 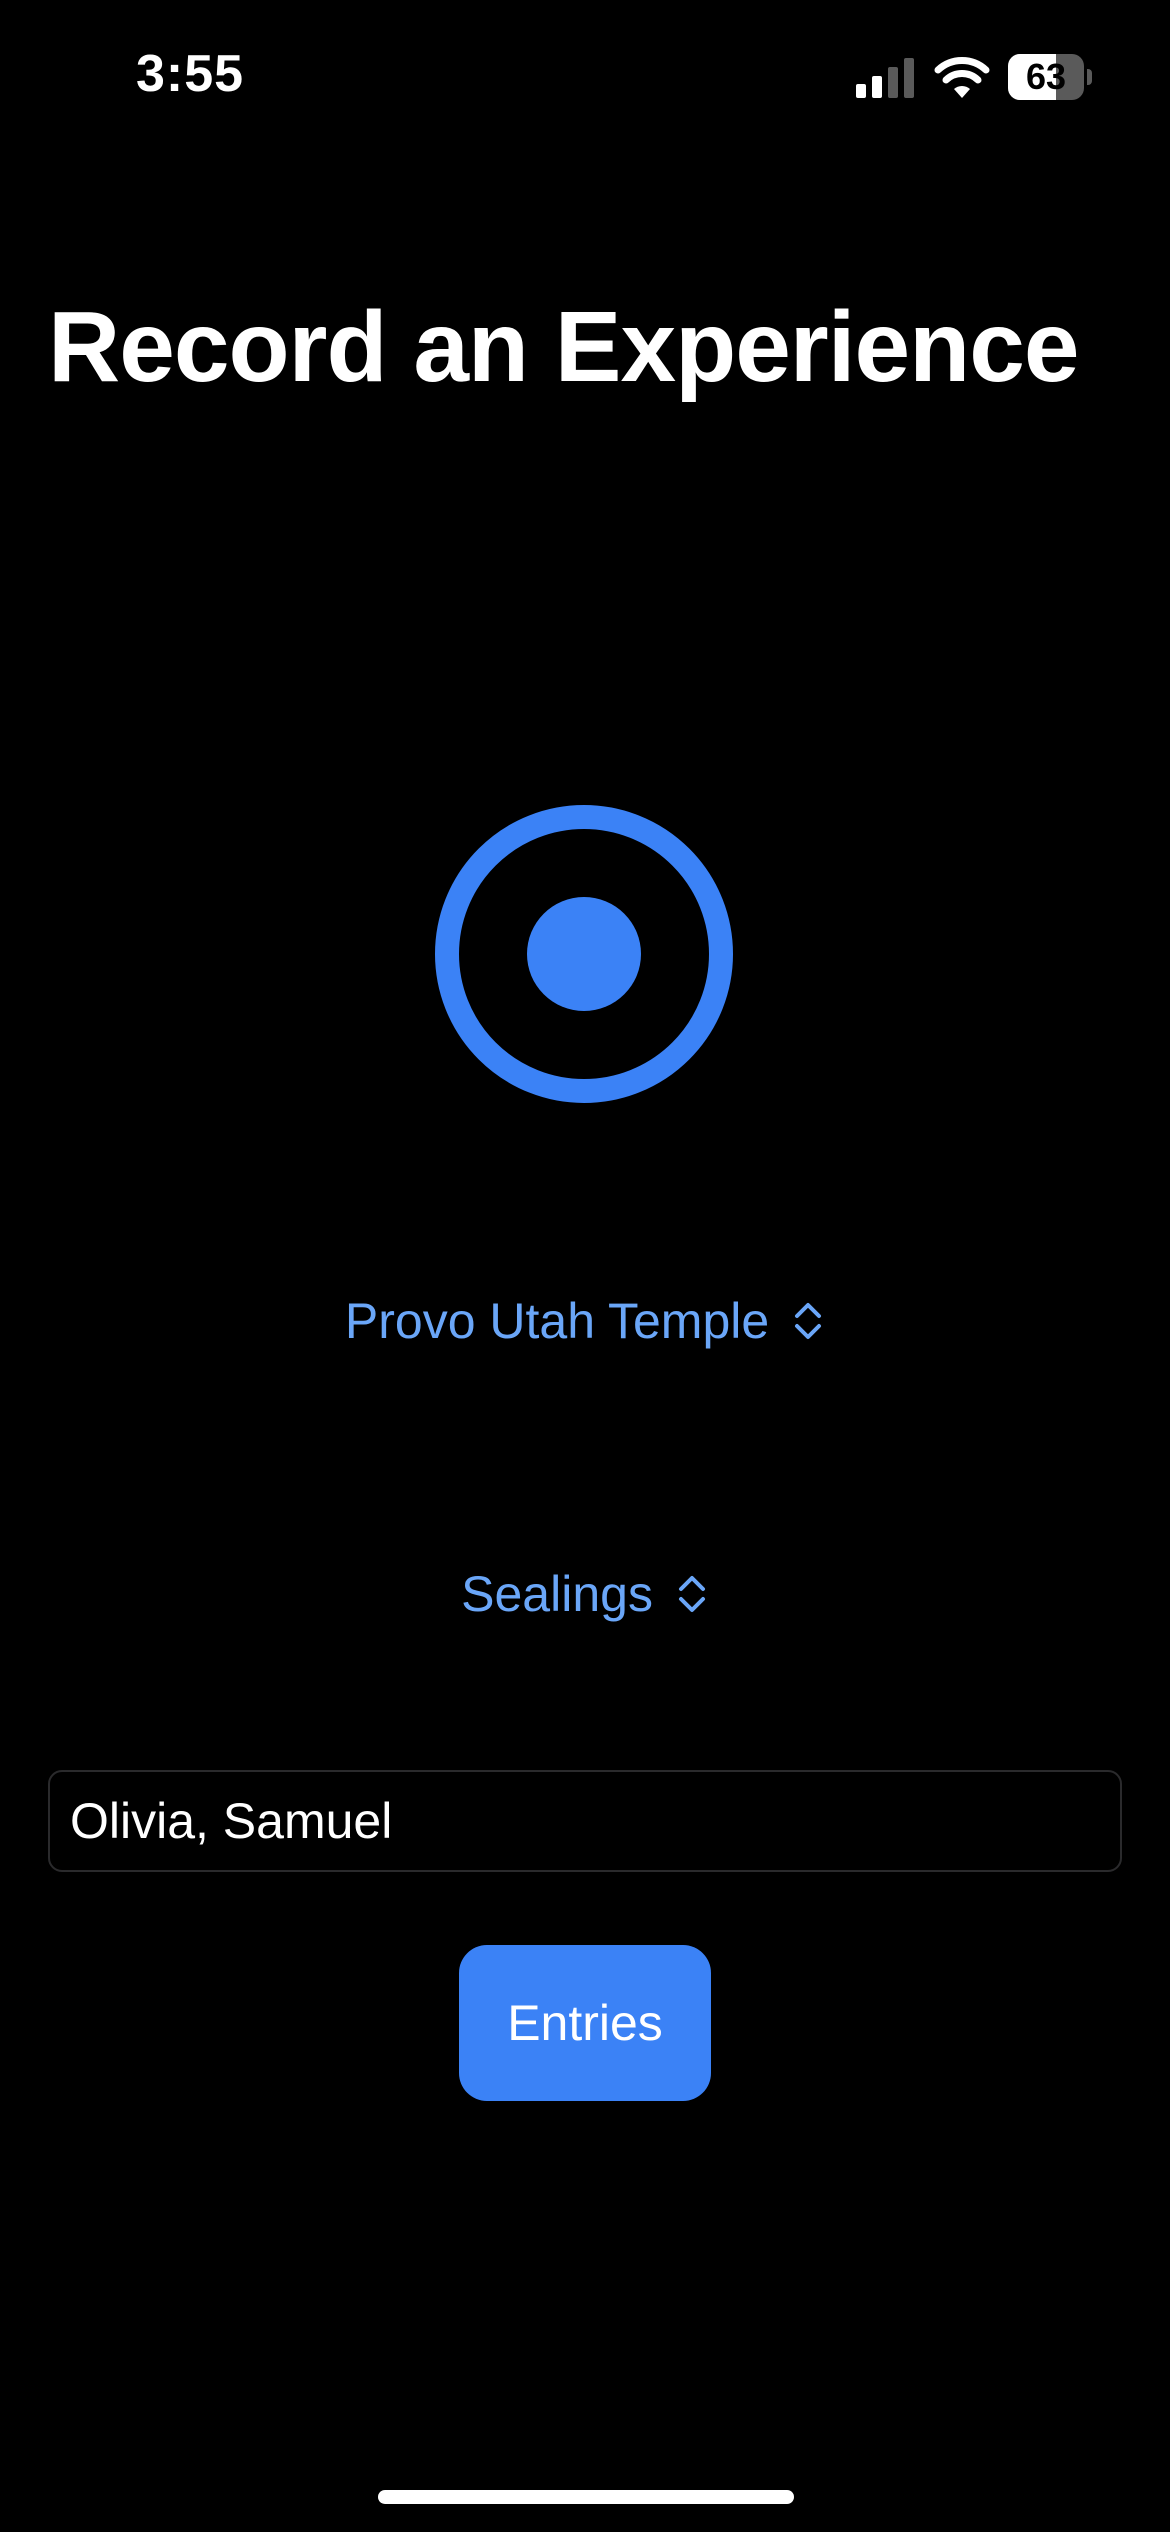 I want to click on record-button, so click(x=584, y=954).